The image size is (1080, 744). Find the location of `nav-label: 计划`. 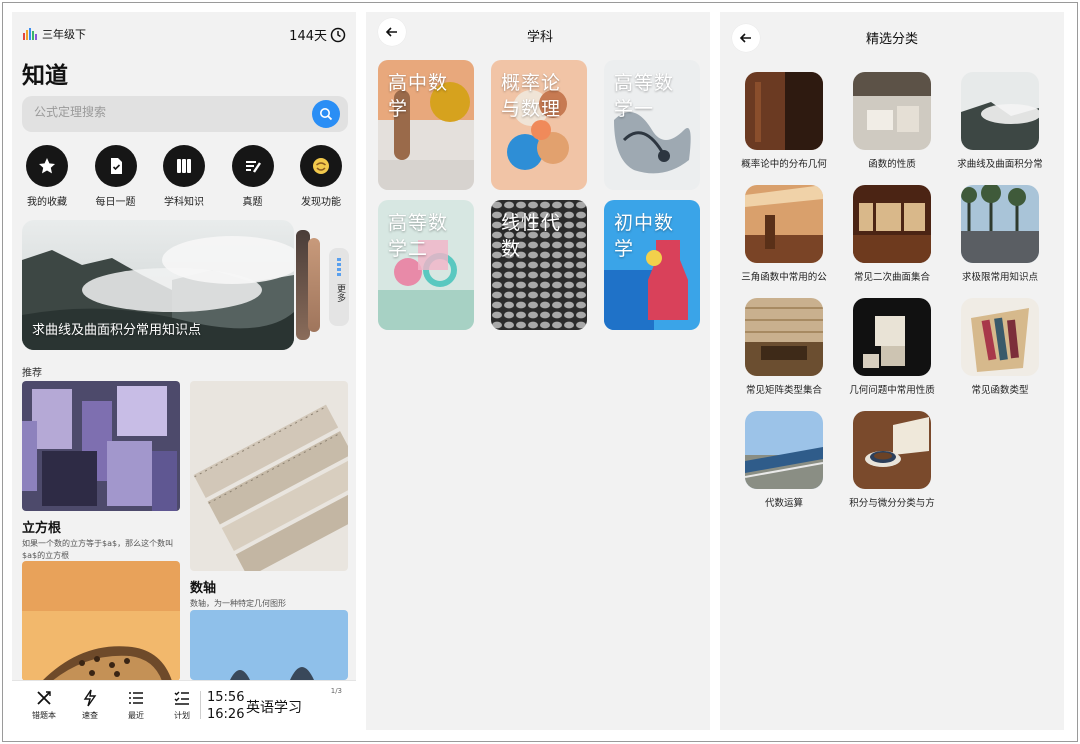

nav-label: 计划 is located at coordinates (182, 715).